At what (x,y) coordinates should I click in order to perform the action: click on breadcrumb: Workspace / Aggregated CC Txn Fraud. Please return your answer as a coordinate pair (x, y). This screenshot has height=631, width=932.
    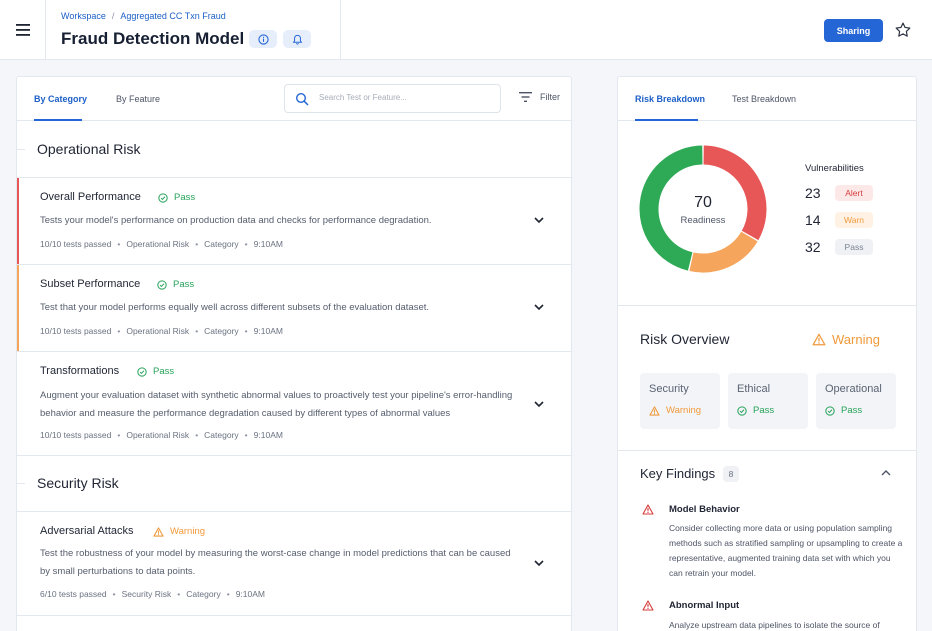
    Looking at the image, I should click on (143, 16).